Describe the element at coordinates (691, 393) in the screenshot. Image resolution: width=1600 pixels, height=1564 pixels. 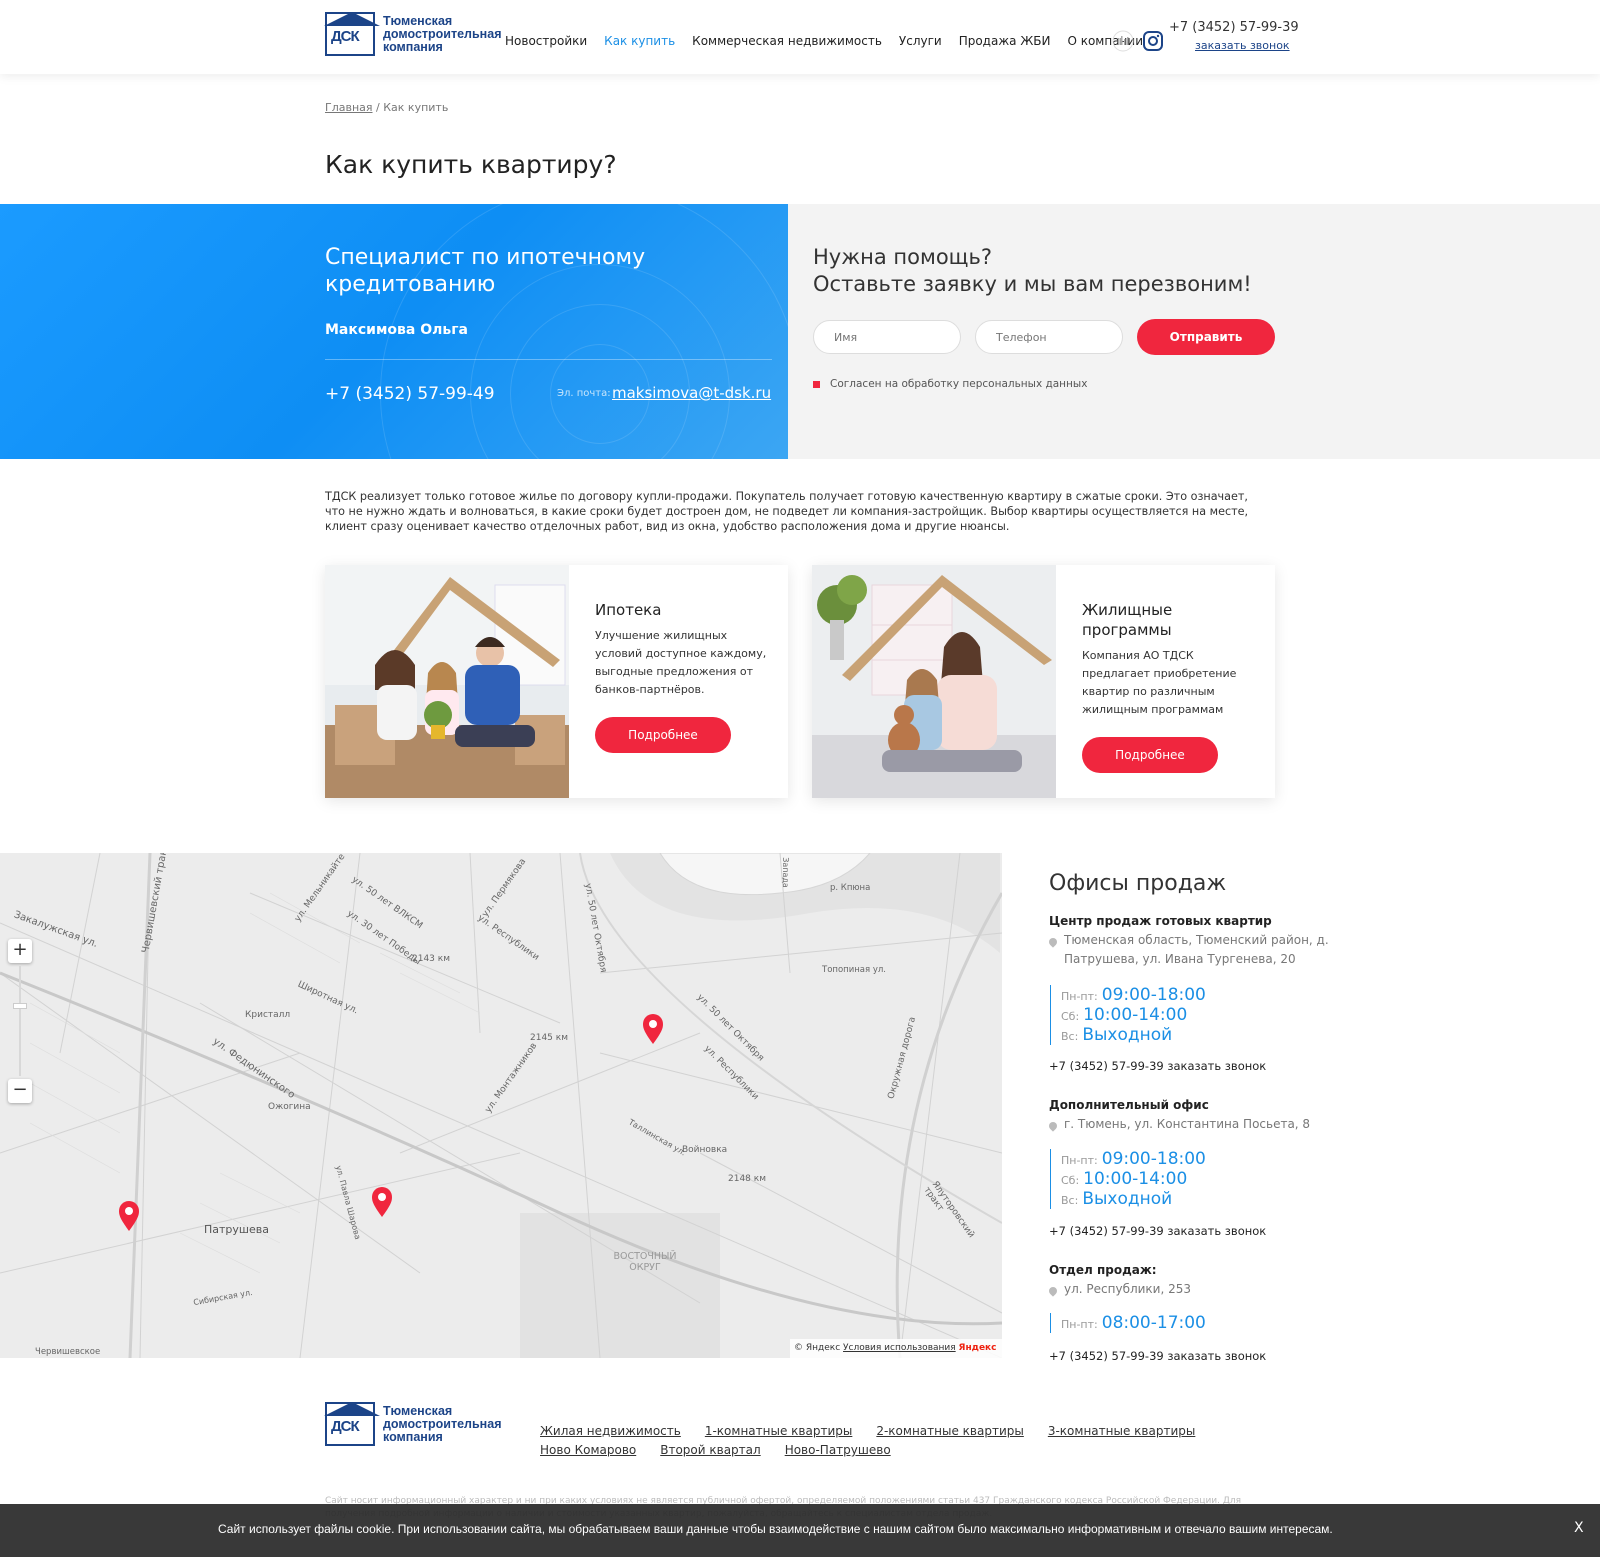
I see `specialist-email: maksimova@t-dsk.ru` at that location.